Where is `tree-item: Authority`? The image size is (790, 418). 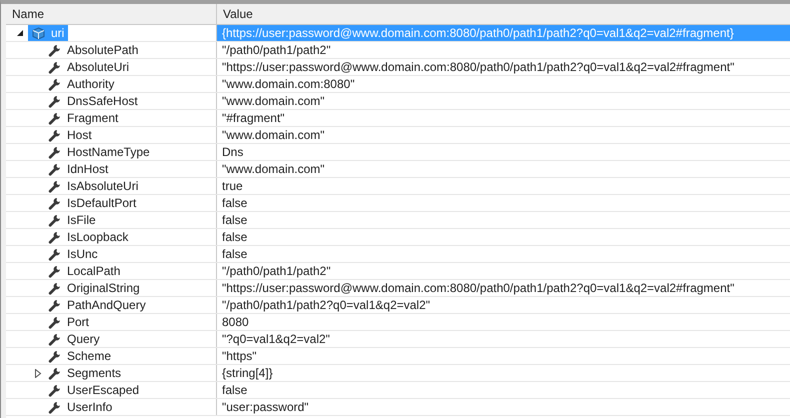
tree-item: Authority is located at coordinates (81, 84).